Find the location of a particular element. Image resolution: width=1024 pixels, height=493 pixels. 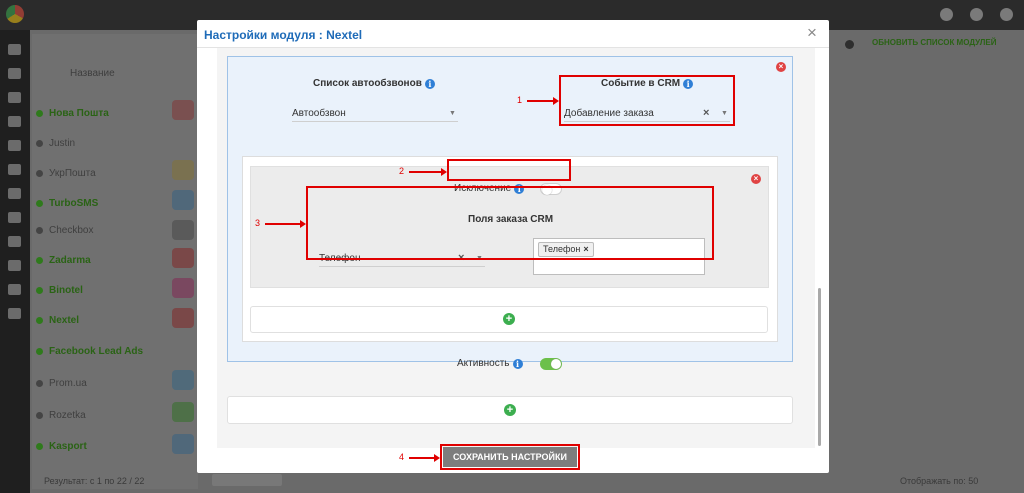

modal-scrollbar is located at coordinates (819, 367).